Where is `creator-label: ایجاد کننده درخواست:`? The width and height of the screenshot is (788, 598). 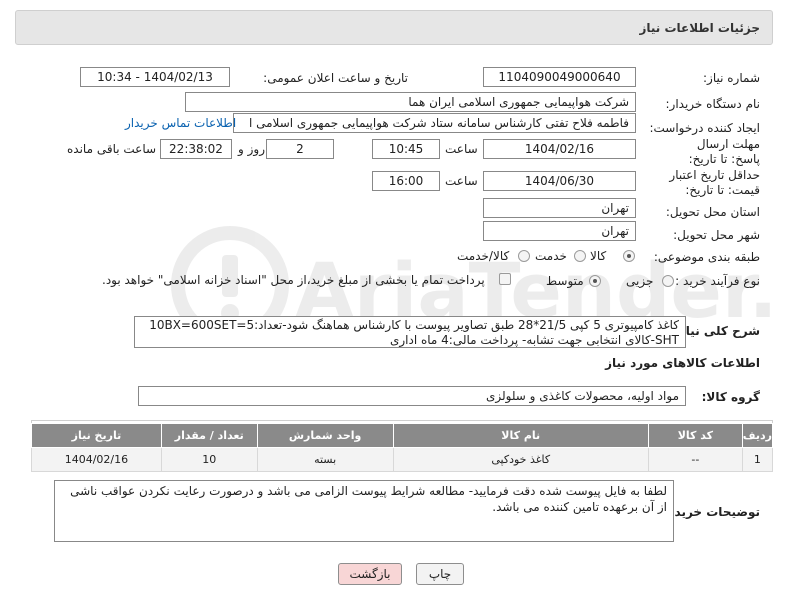
creator-label: ایجاد کننده درخواست: is located at coordinates (704, 128).